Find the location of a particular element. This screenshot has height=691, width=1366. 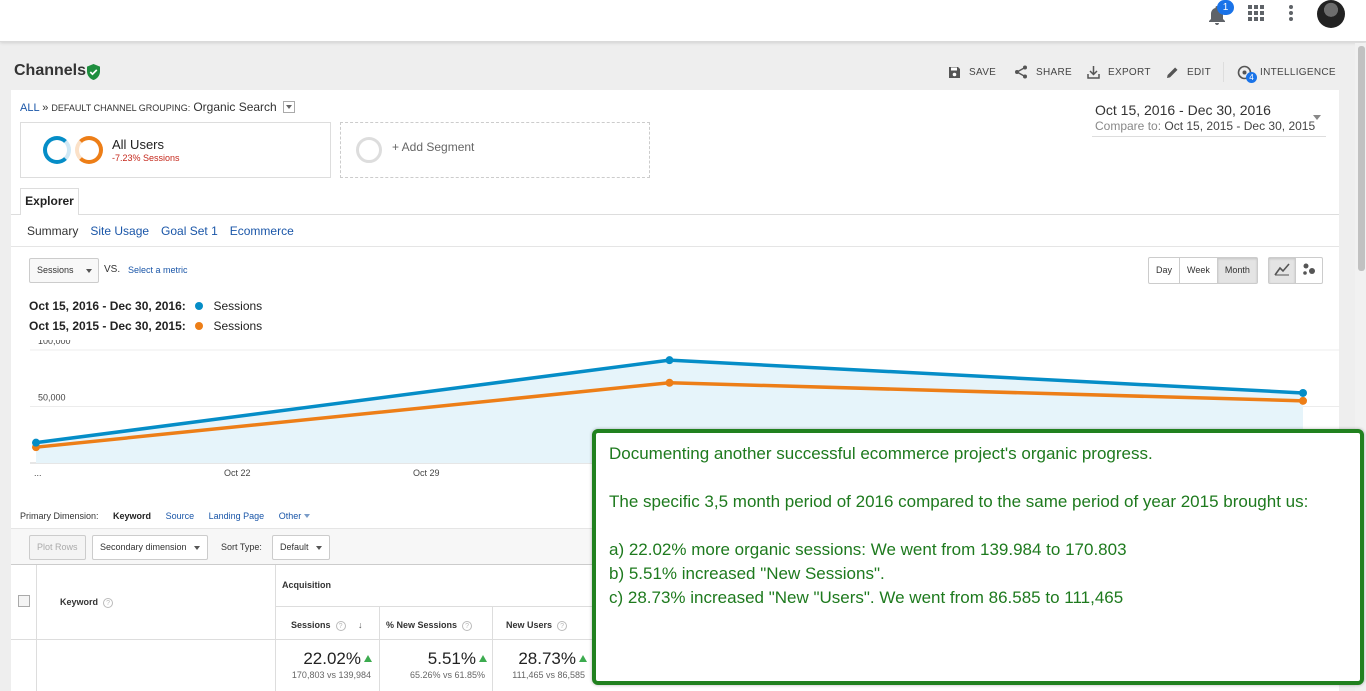

new-sessions-header-label: % New Sessions is located at coordinates (422, 625).